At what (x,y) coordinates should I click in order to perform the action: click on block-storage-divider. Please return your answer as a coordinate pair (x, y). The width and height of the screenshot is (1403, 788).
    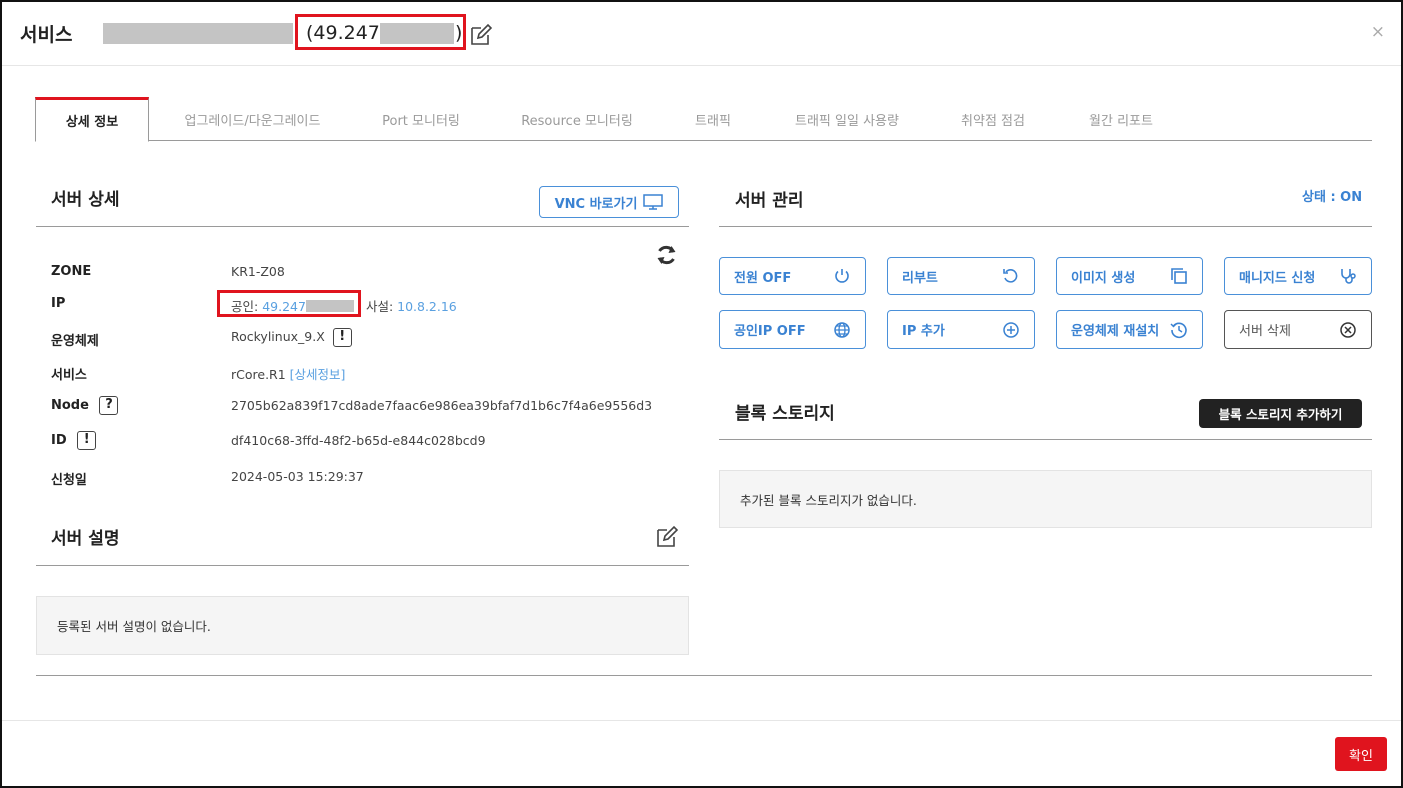
    Looking at the image, I should click on (1045, 439).